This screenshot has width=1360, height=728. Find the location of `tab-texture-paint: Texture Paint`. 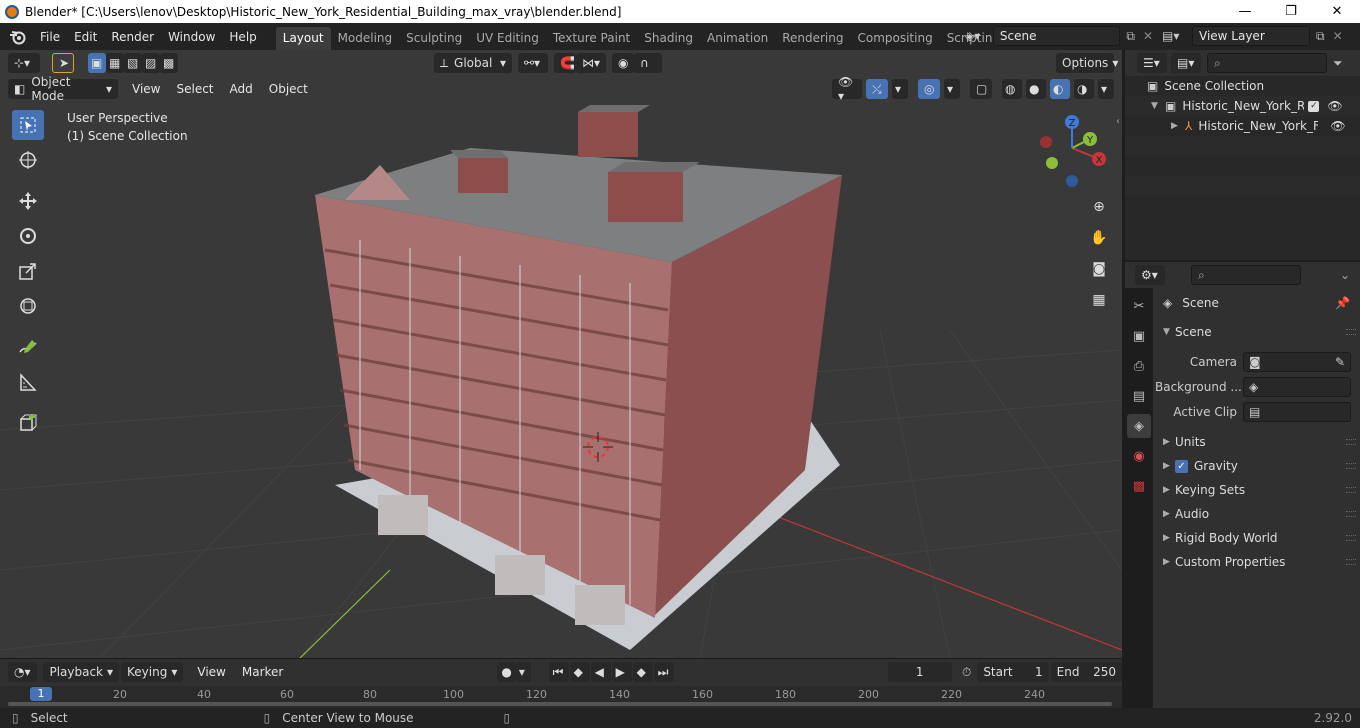

tab-texture-paint: Texture Paint is located at coordinates (591, 38).